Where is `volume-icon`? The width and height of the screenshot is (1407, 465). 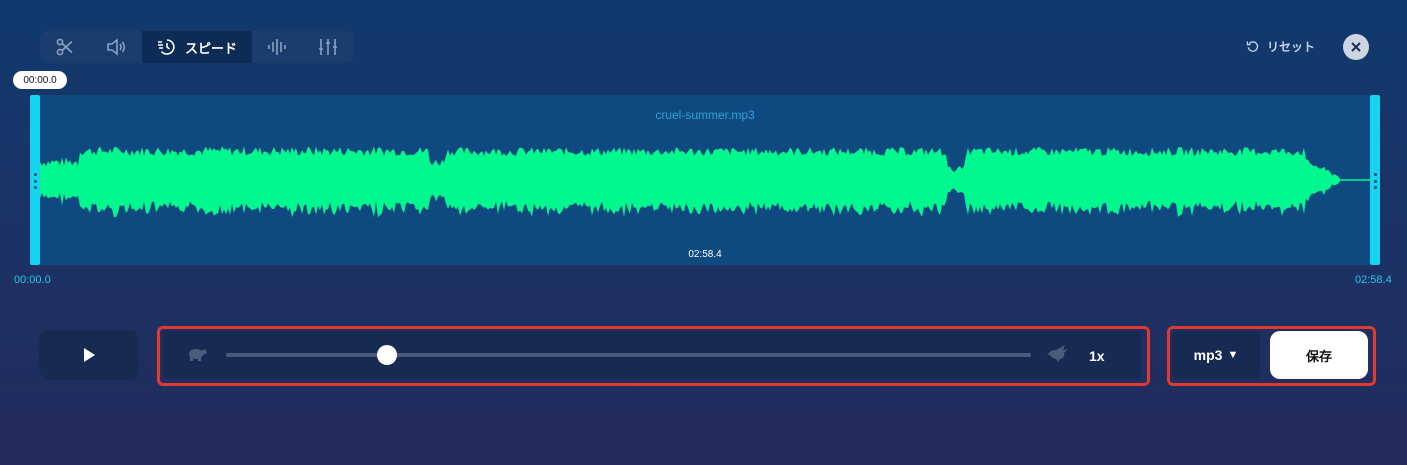
volume-icon is located at coordinates (116, 47).